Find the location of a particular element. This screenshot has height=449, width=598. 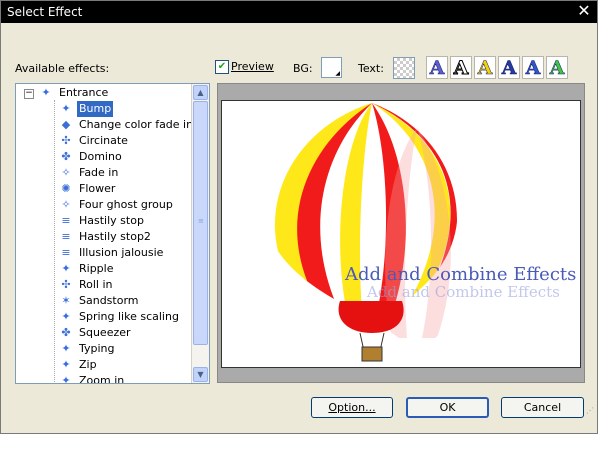

tree-item-label: Typing is located at coordinates (97, 348).